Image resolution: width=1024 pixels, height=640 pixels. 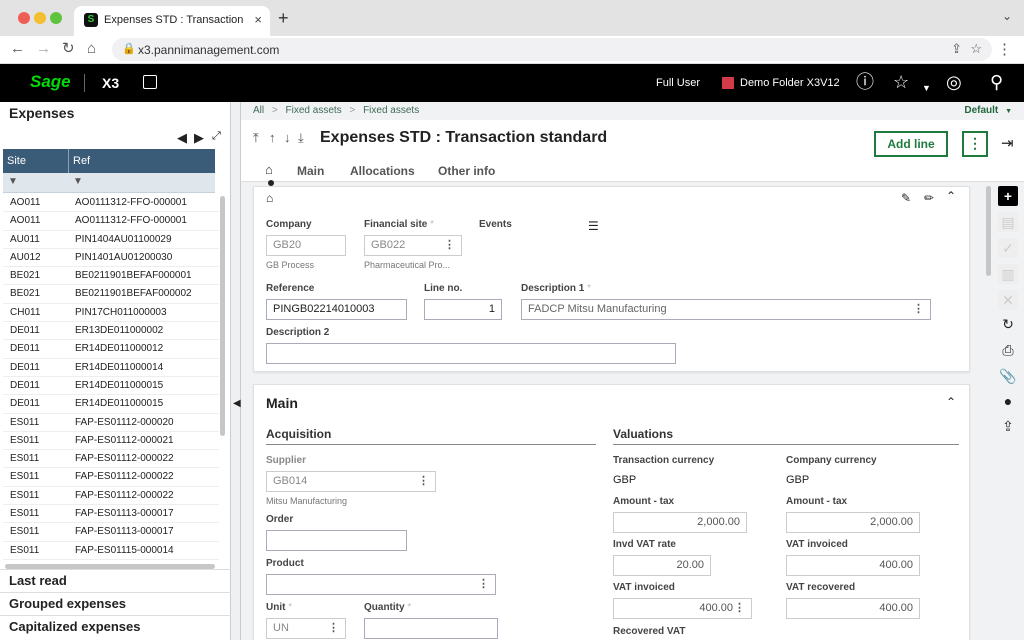 I want to click on line-no-field: 1, so click(x=463, y=309).